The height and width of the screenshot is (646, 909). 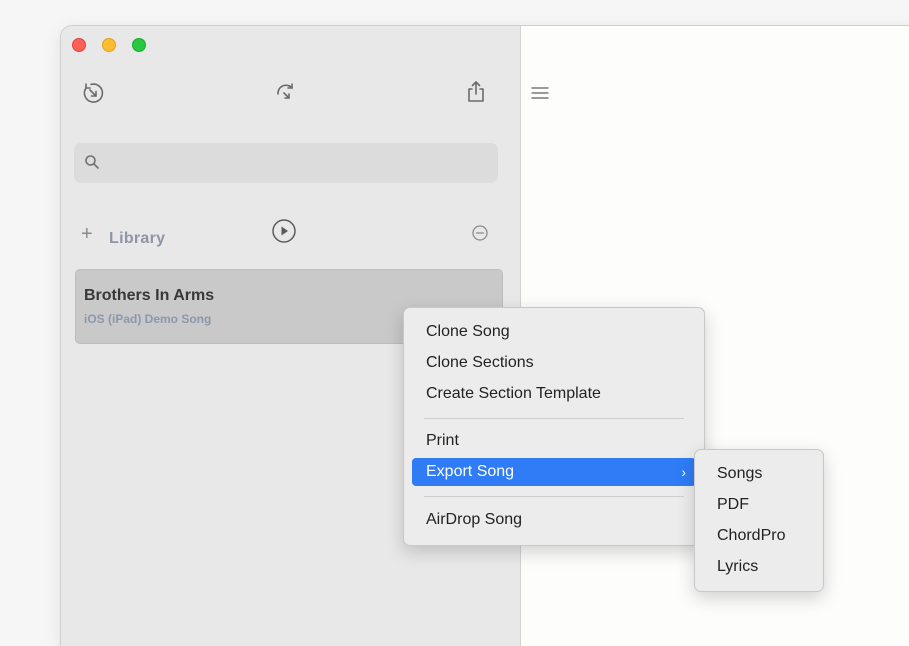 What do you see at coordinates (759, 474) in the screenshot?
I see `submenu-item-songs: Songs` at bounding box center [759, 474].